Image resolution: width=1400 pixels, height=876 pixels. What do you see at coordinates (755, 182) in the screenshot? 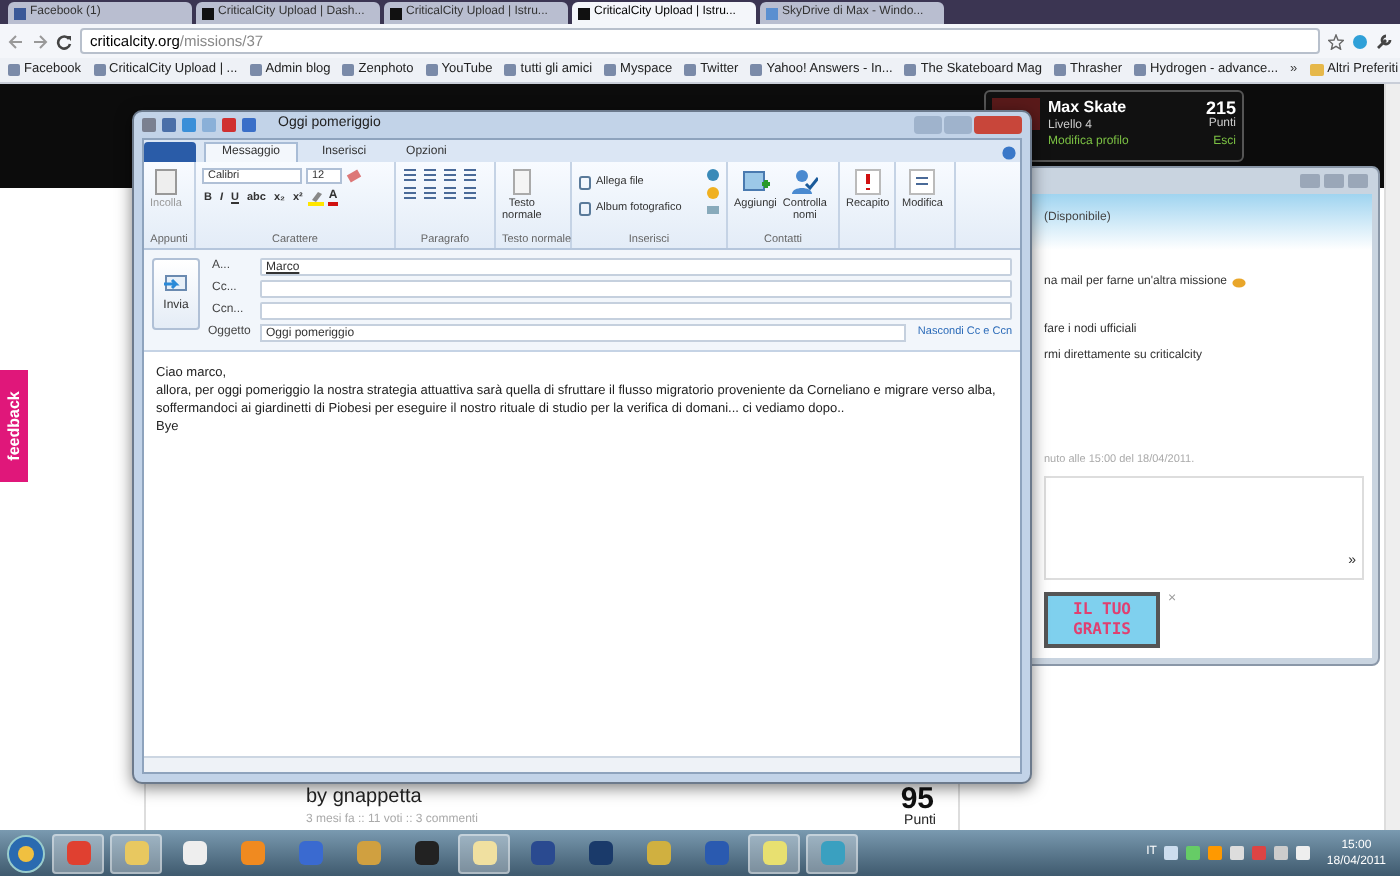
I see `add-contact-icon` at bounding box center [755, 182].